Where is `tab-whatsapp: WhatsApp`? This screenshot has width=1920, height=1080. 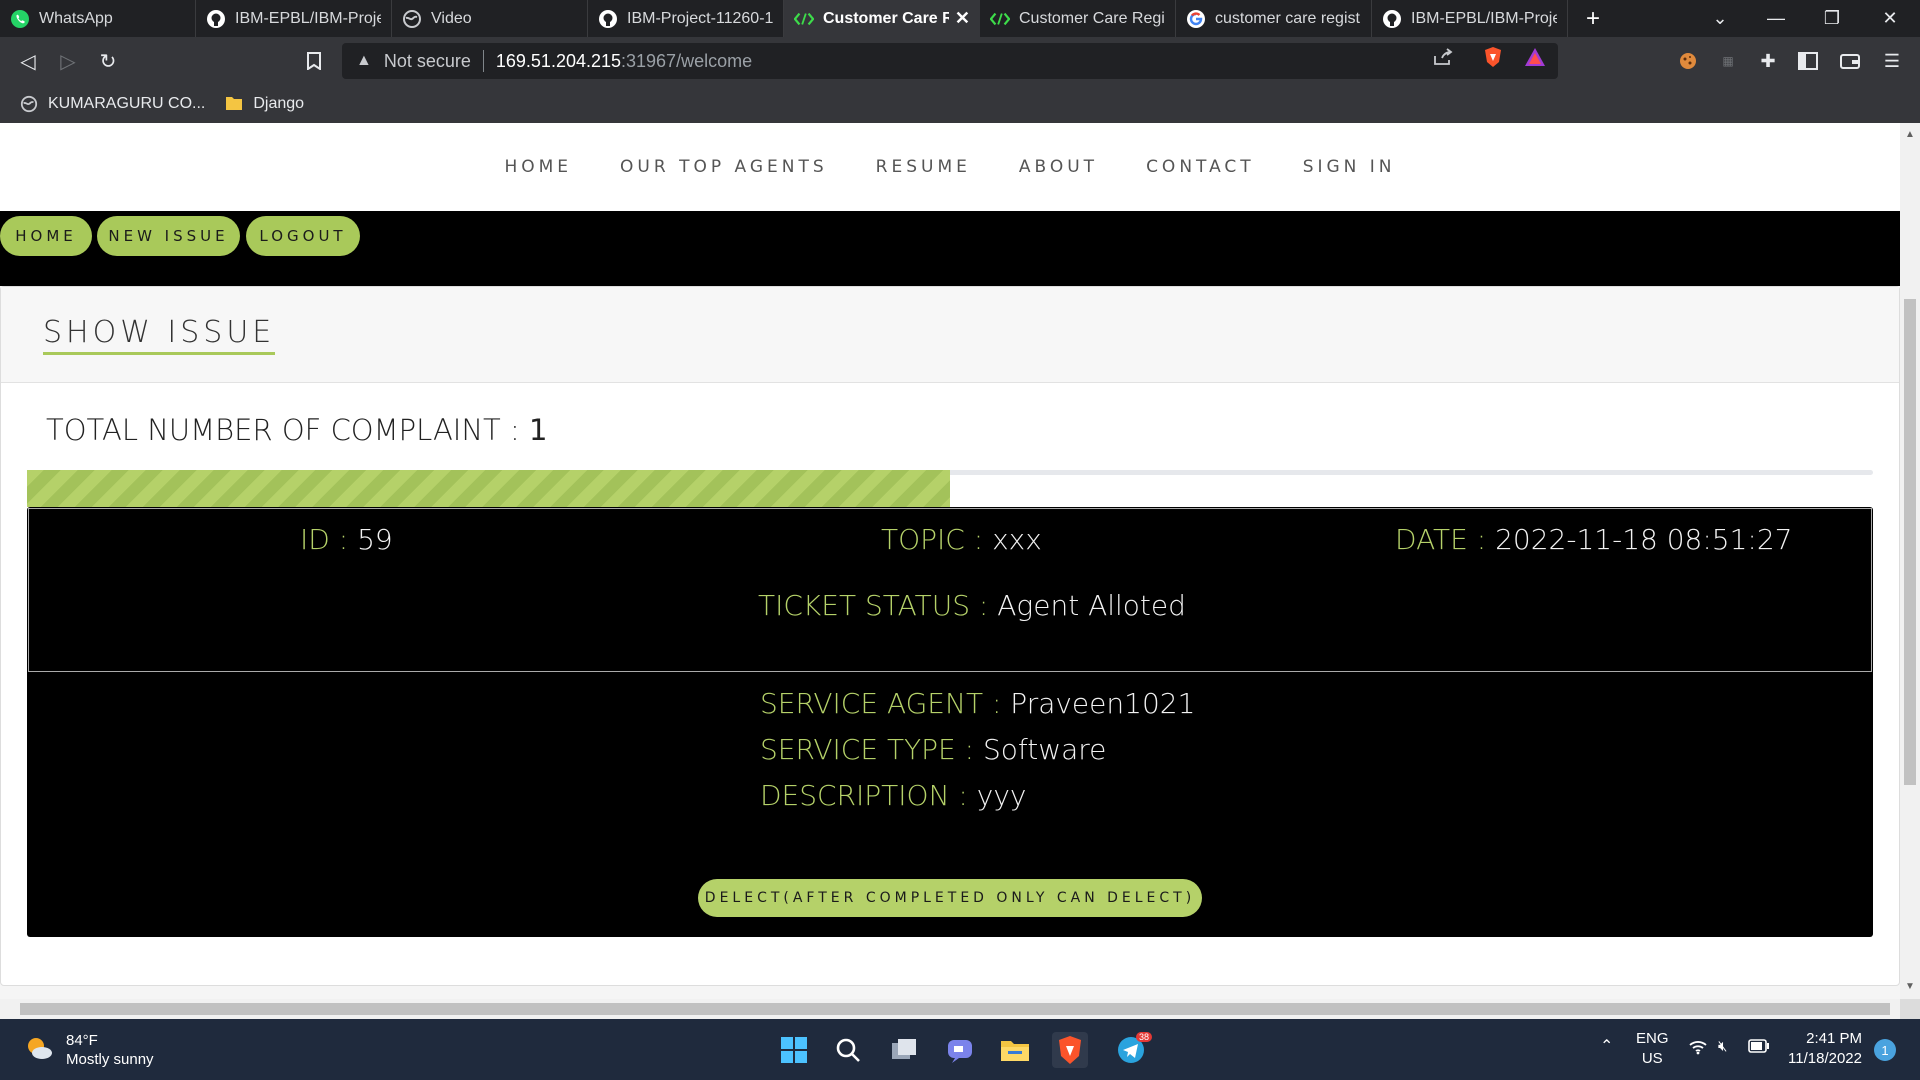 tab-whatsapp: WhatsApp is located at coordinates (98, 18).